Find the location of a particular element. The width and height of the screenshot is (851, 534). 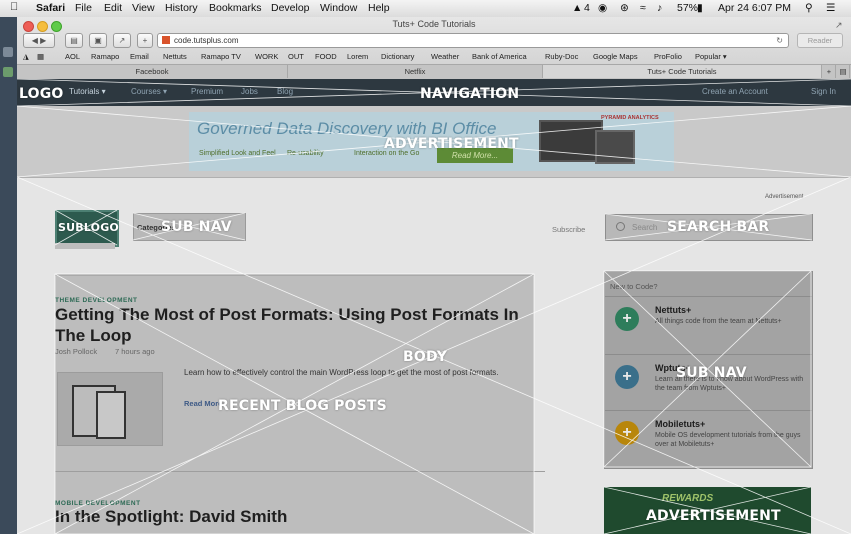

menu-file: File is located at coordinates (83, 8).